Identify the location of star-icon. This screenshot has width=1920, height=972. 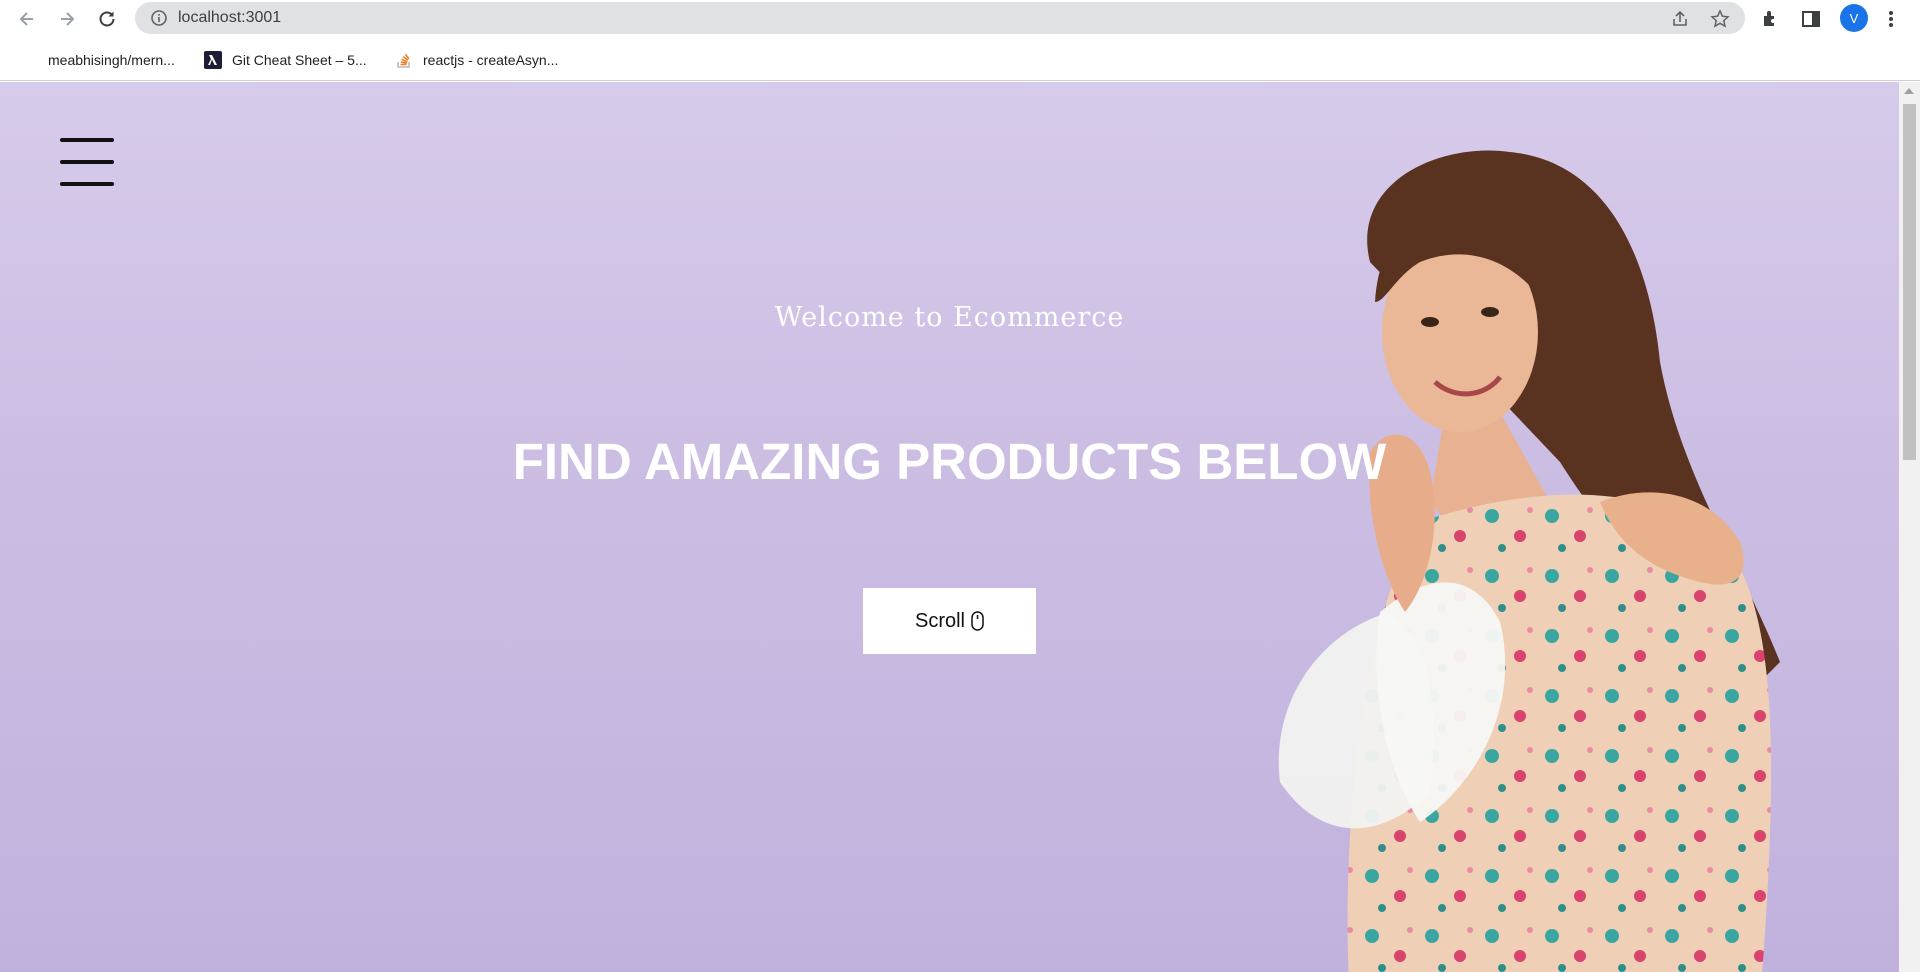
(1720, 19).